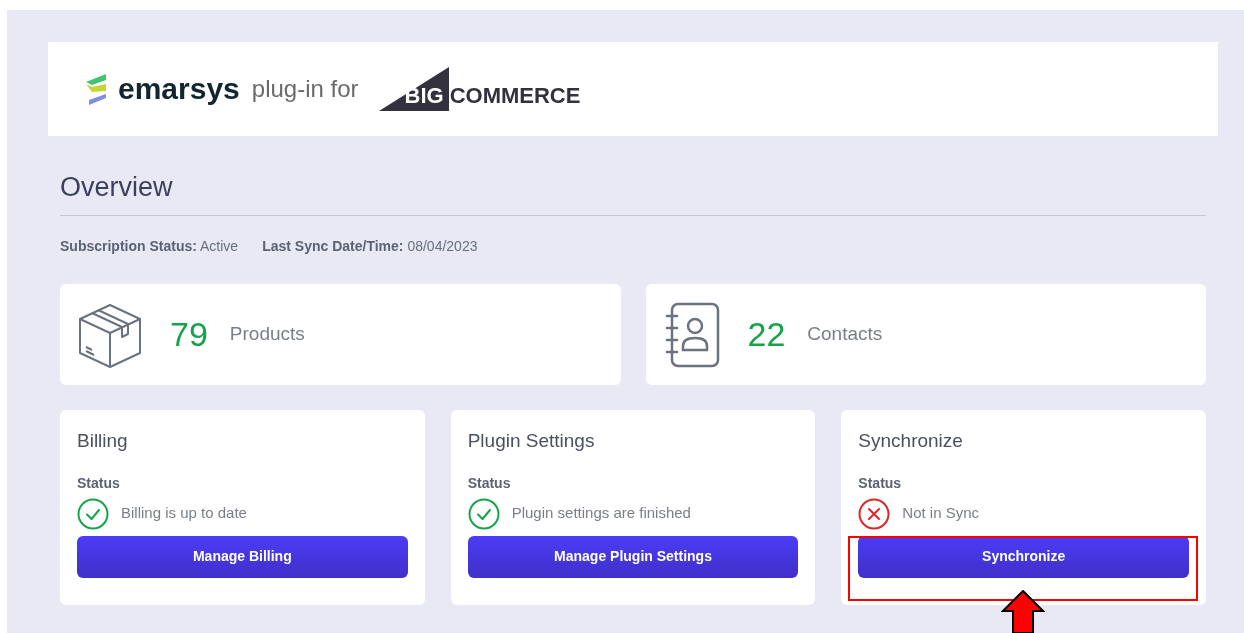 The height and width of the screenshot is (633, 1244). Describe the element at coordinates (179, 89) in the screenshot. I see `brand-name: emarsys` at that location.